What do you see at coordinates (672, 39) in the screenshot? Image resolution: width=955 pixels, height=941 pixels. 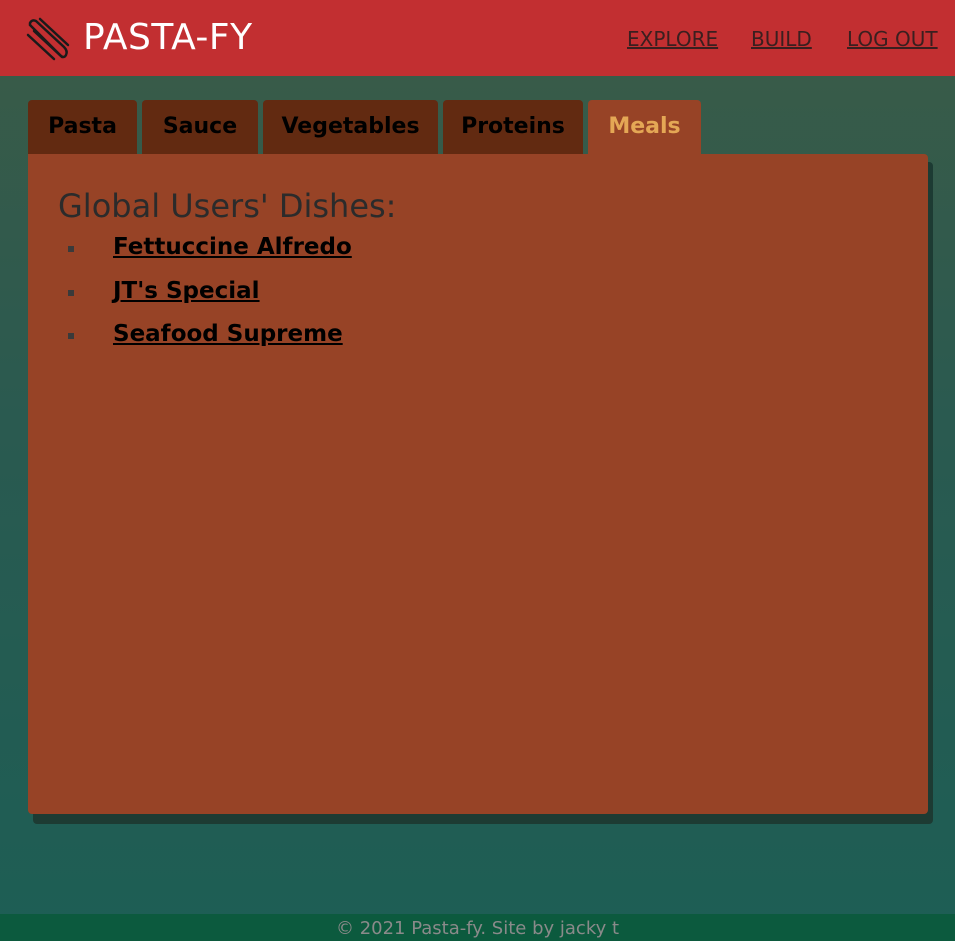 I see `nav-explore-link: EXPLORE` at bounding box center [672, 39].